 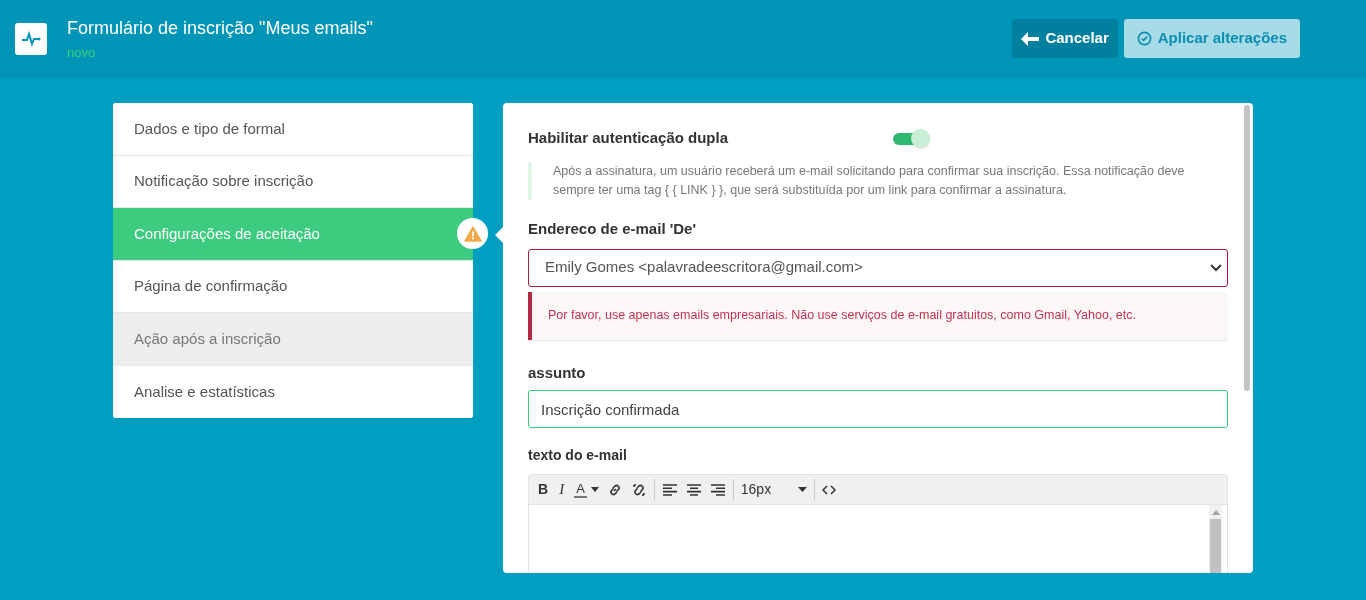 I want to click on field-label: Endereco de e-mail 'De', so click(x=613, y=229).